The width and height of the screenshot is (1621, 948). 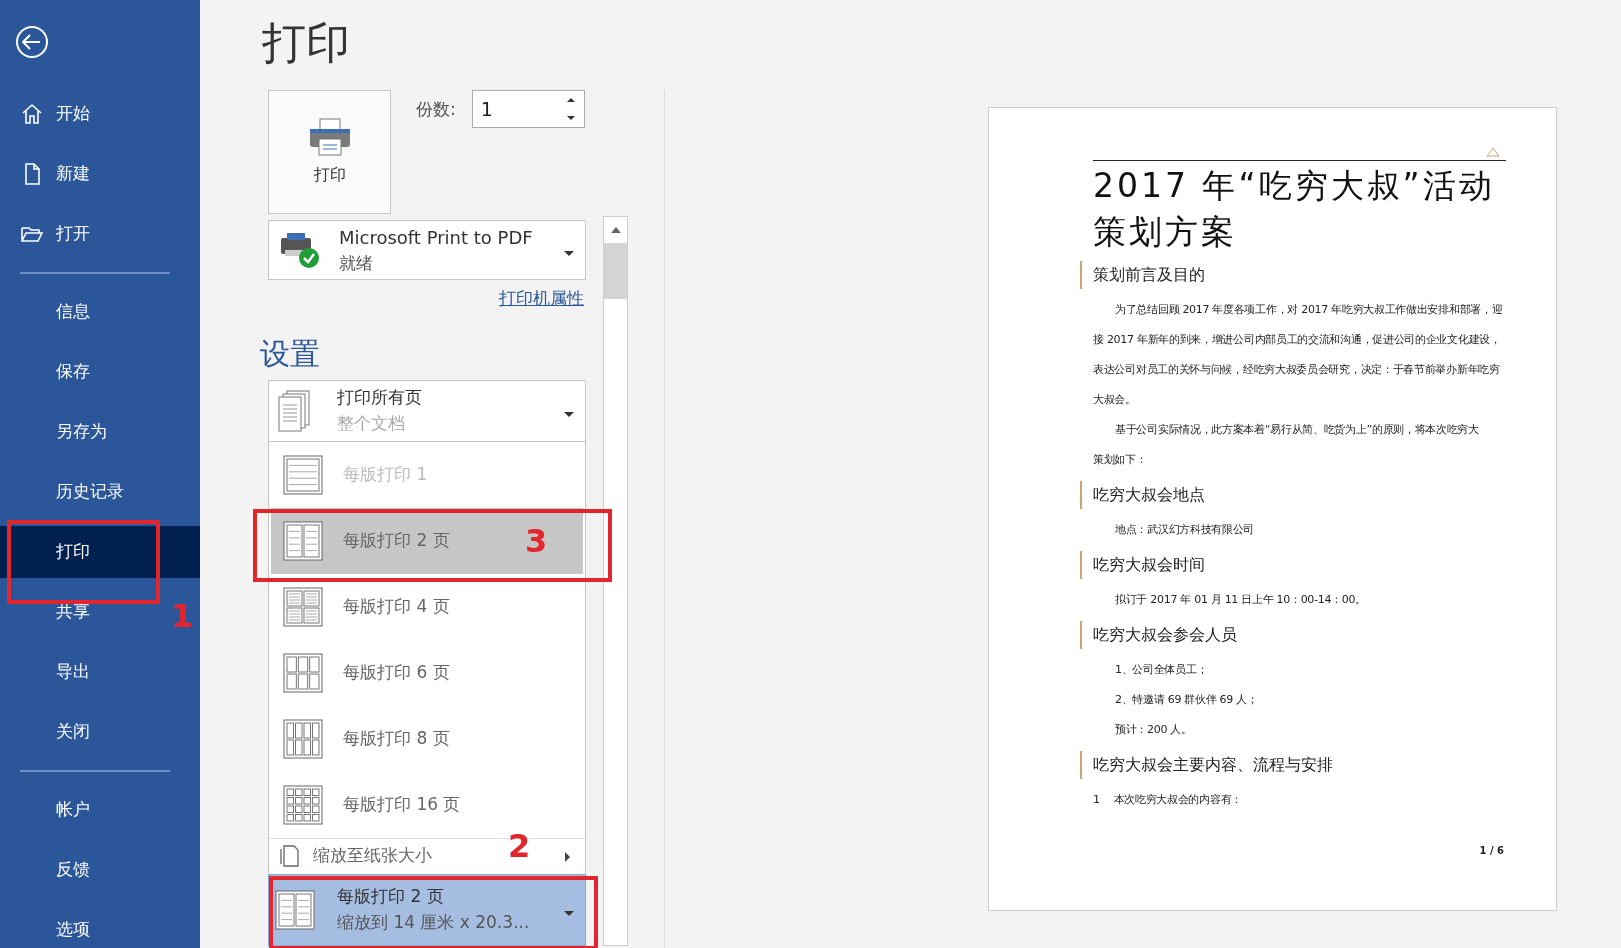 I want to click on document-heading: 策划前言及目的, so click(x=1293, y=275).